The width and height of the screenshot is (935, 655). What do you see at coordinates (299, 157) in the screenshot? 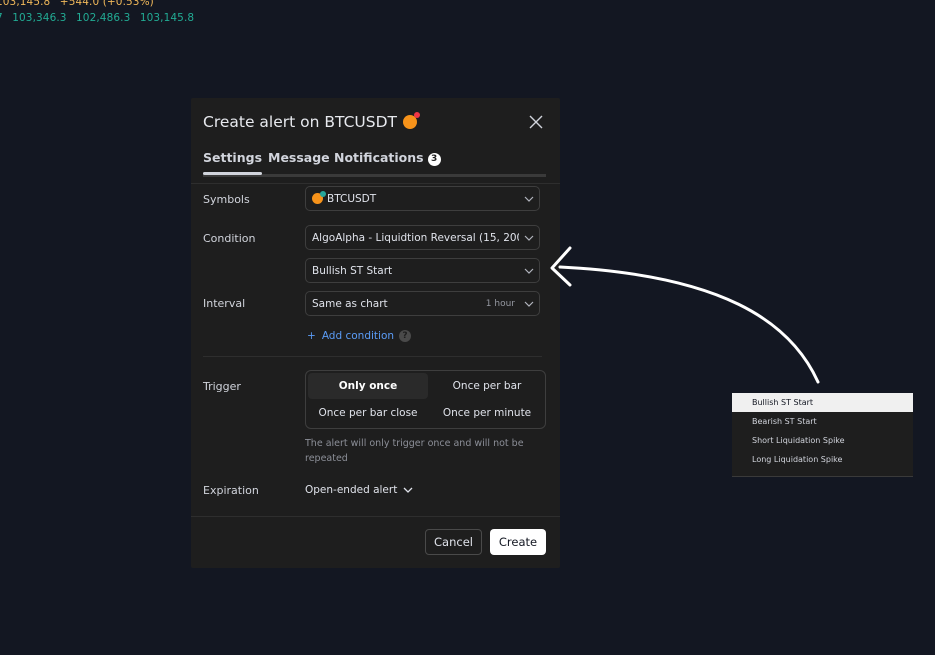
I see `tab-message-label: Message` at bounding box center [299, 157].